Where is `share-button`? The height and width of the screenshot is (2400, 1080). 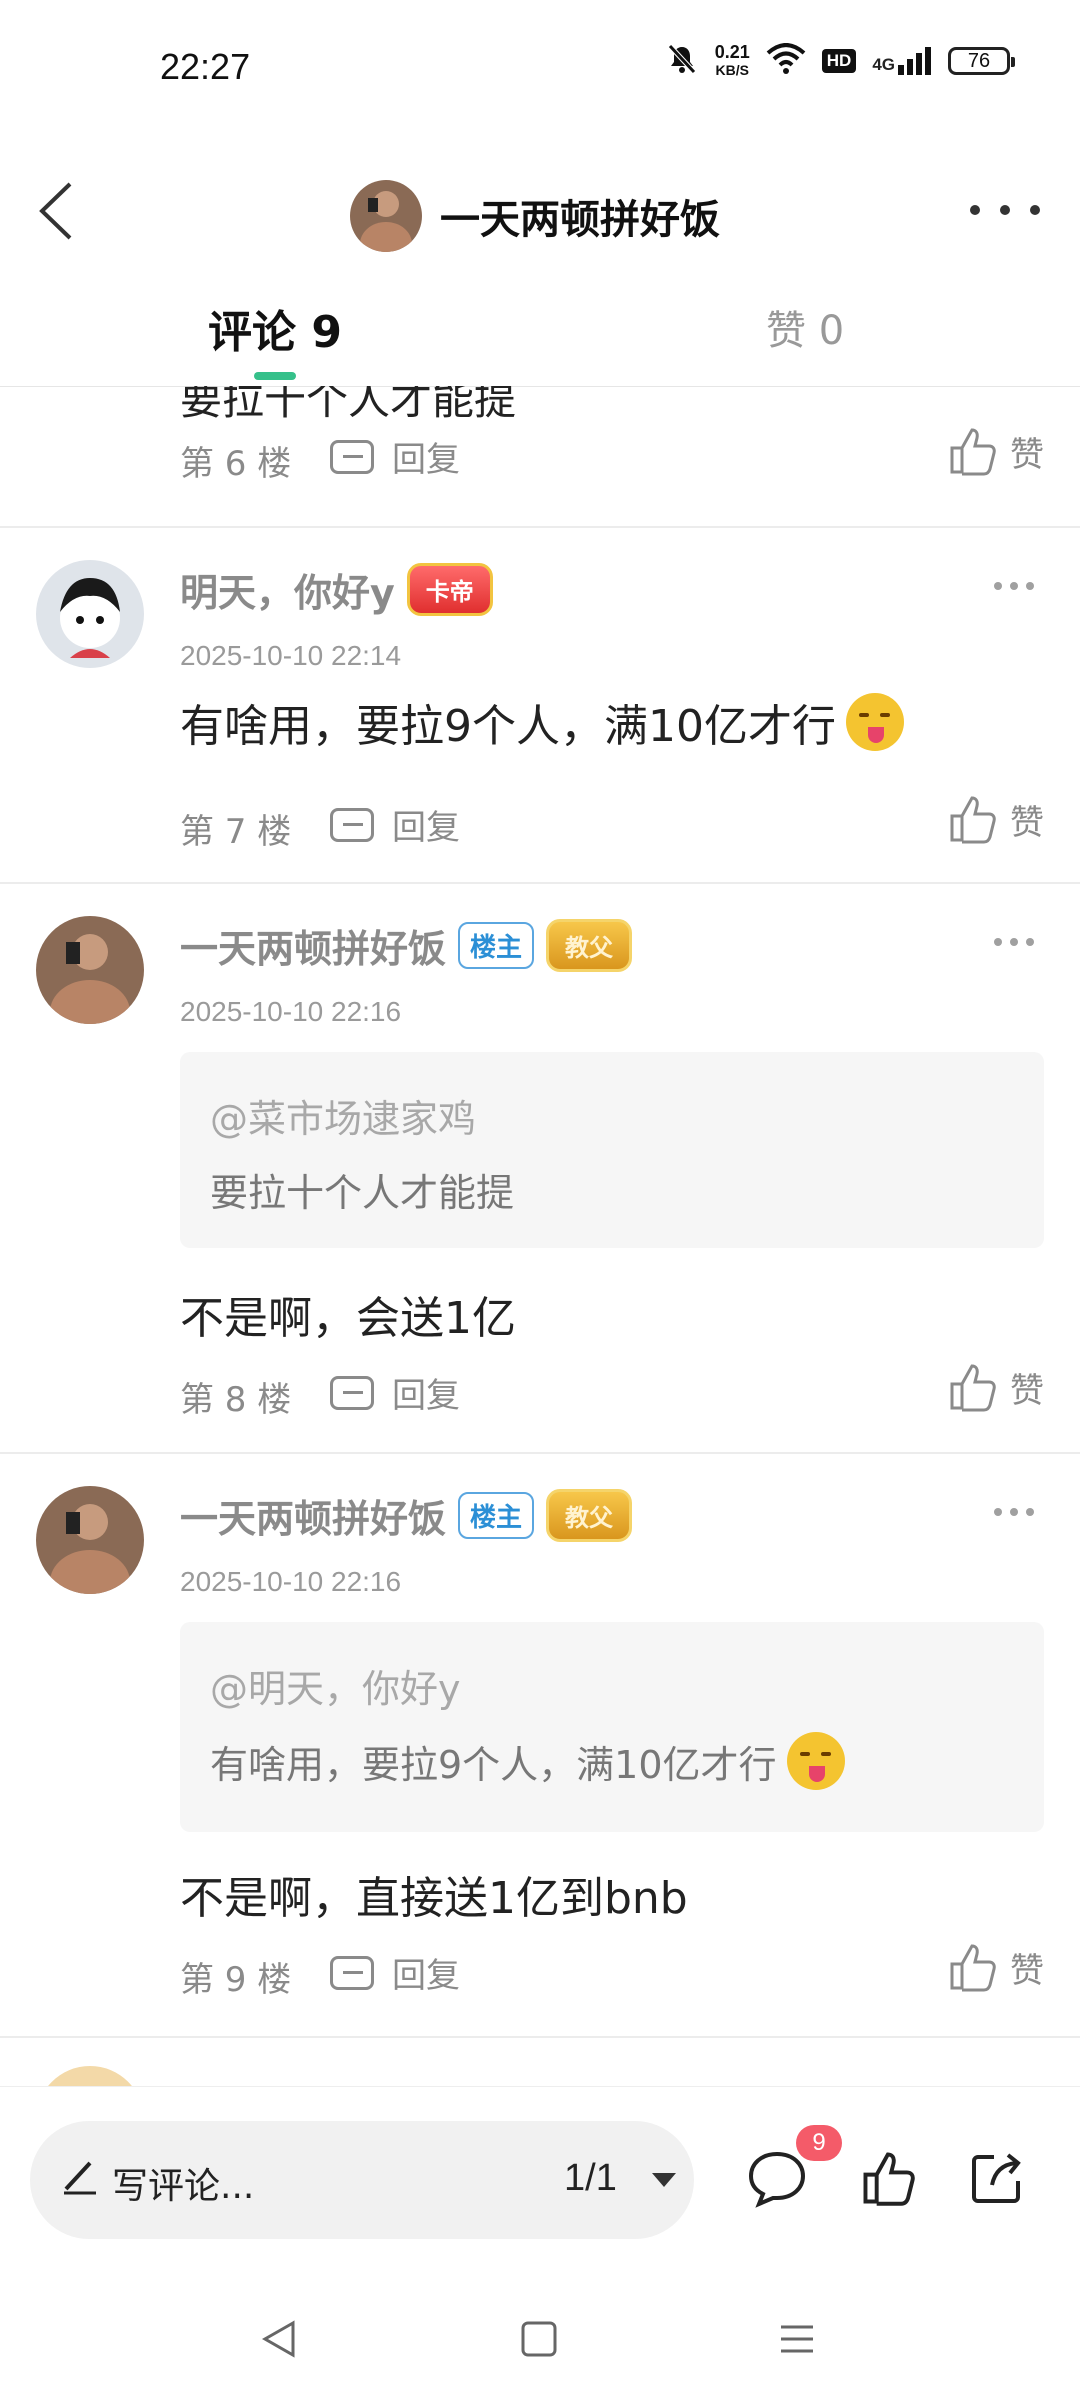 share-button is located at coordinates (997, 2178).